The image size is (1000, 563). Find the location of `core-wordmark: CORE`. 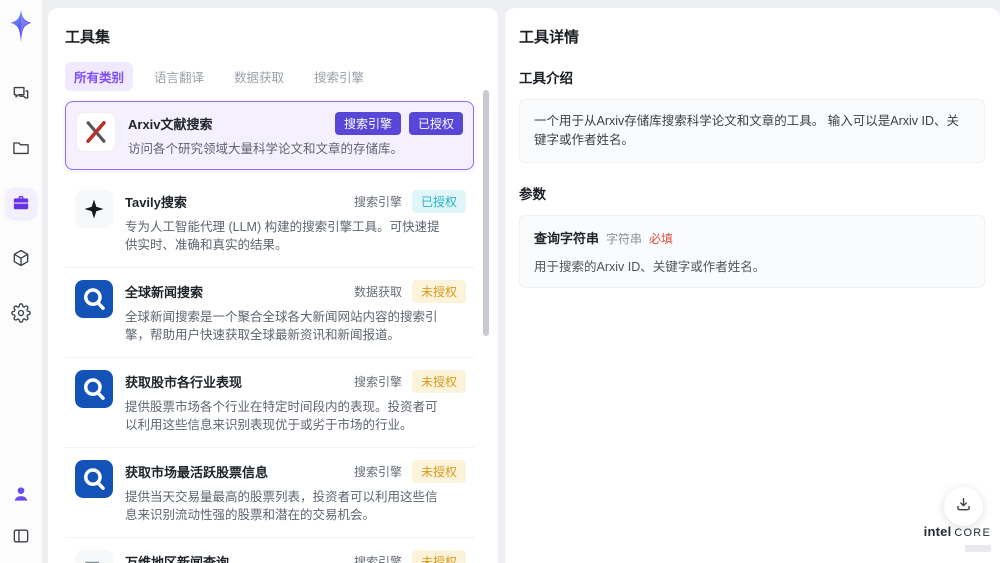

core-wordmark: CORE is located at coordinates (972, 533).